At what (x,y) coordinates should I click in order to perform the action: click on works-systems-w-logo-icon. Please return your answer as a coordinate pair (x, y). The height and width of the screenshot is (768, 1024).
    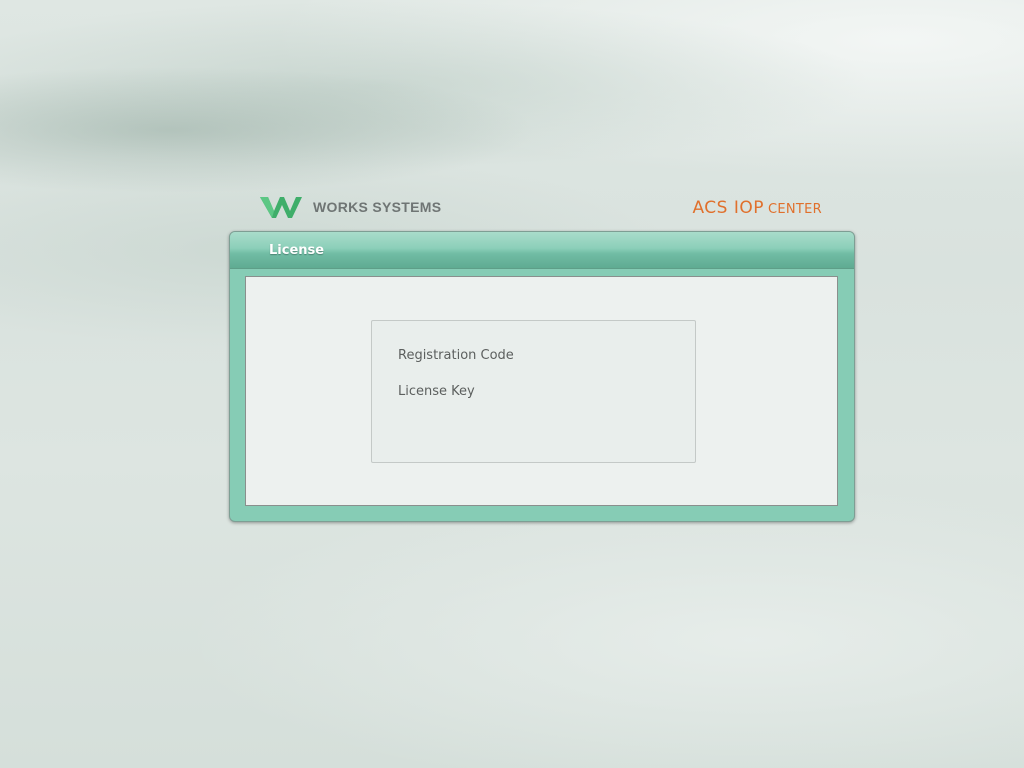
    Looking at the image, I should click on (281, 207).